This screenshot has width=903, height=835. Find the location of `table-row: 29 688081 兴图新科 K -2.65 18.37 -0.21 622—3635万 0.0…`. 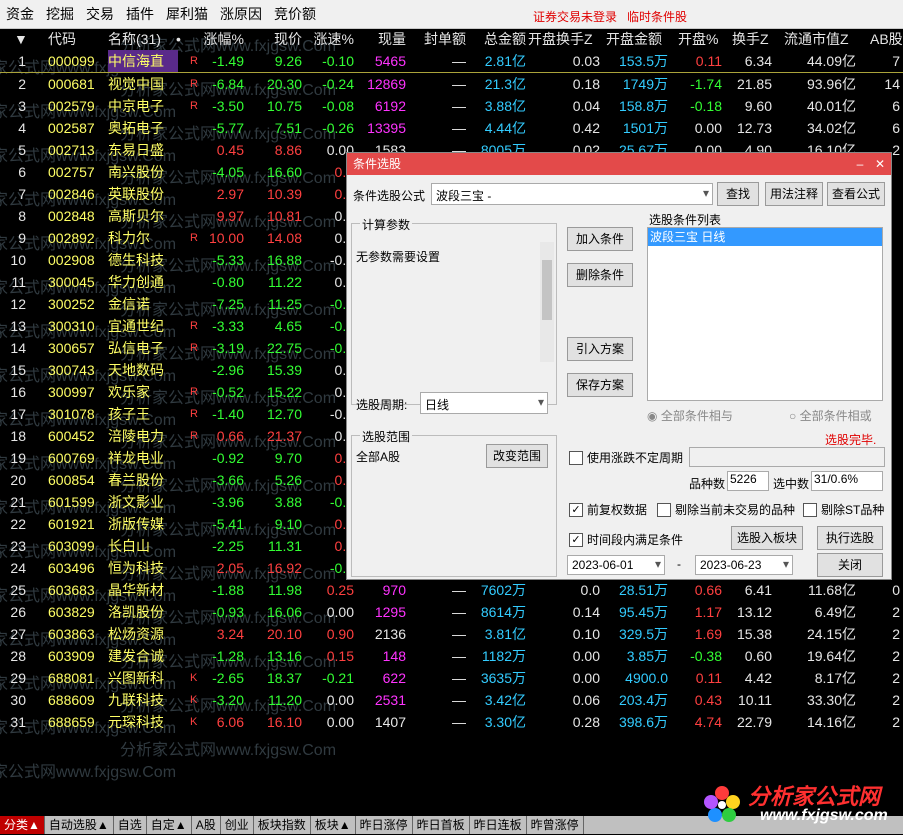

table-row: 29 688081 兴图新科 K -2.65 18.37 -0.21 622—3635万 0.0… is located at coordinates (451, 678).